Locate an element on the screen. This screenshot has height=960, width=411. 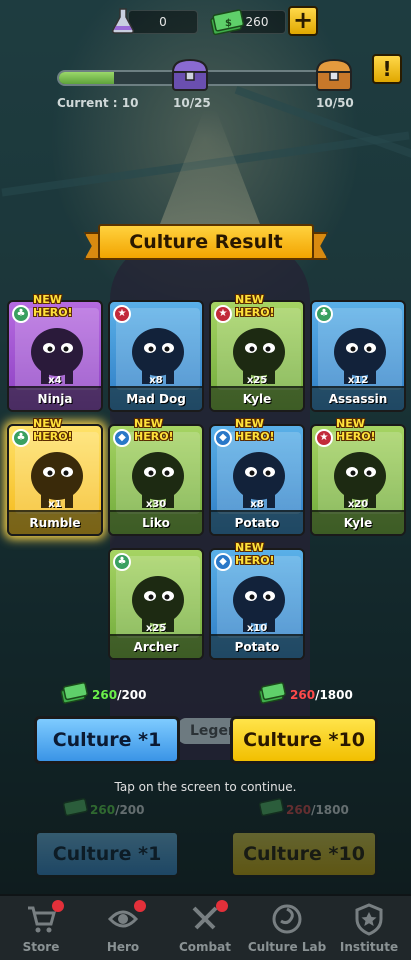
hero-count: x12 is located at coordinates (358, 380).